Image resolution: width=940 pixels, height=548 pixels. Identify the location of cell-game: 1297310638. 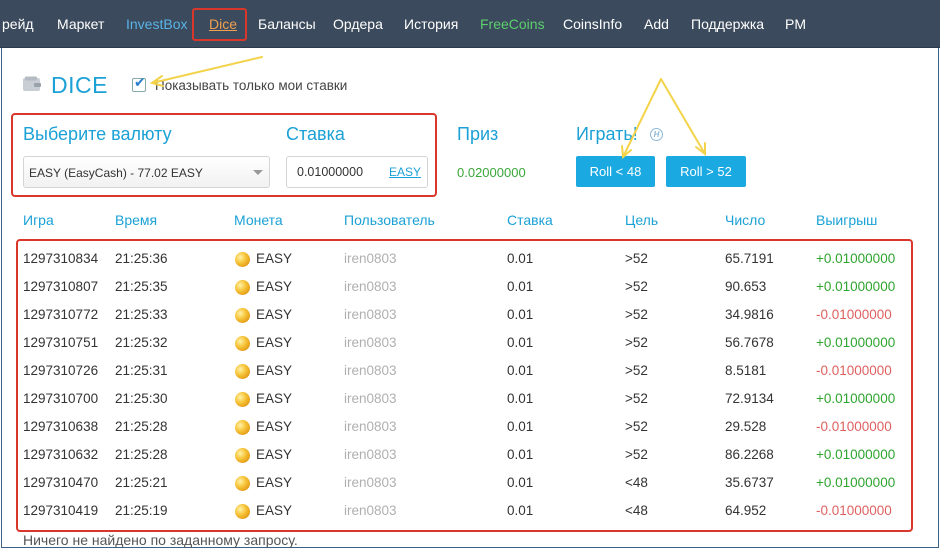
(61, 426).